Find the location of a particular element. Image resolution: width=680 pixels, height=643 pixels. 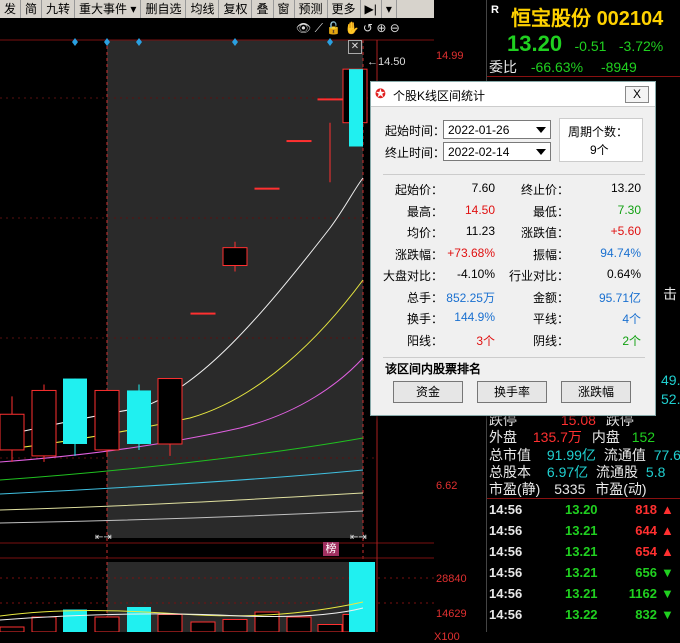

stat-value: 144.9% is located at coordinates (474, 317).